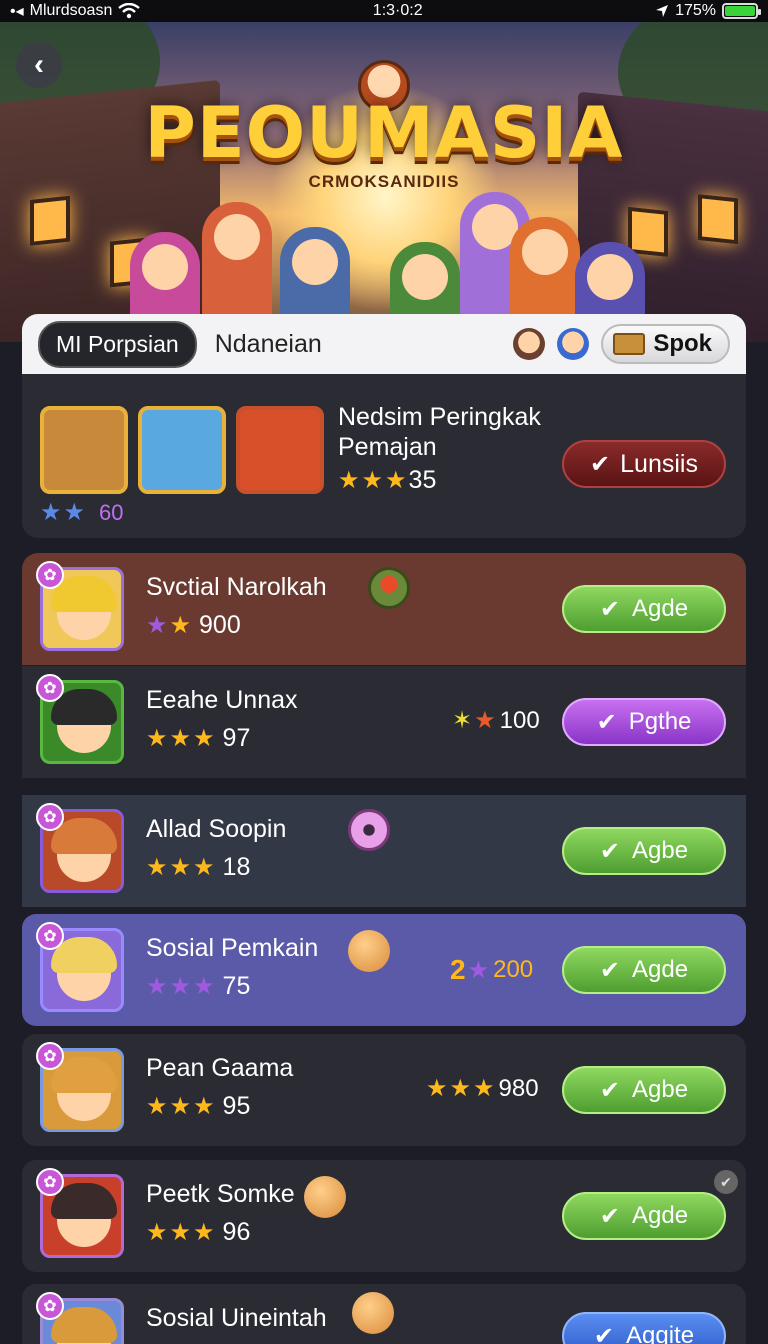 The width and height of the screenshot is (768, 1344). Describe the element at coordinates (384, 133) in the screenshot. I see `game-title: PEOUMASIA` at that location.